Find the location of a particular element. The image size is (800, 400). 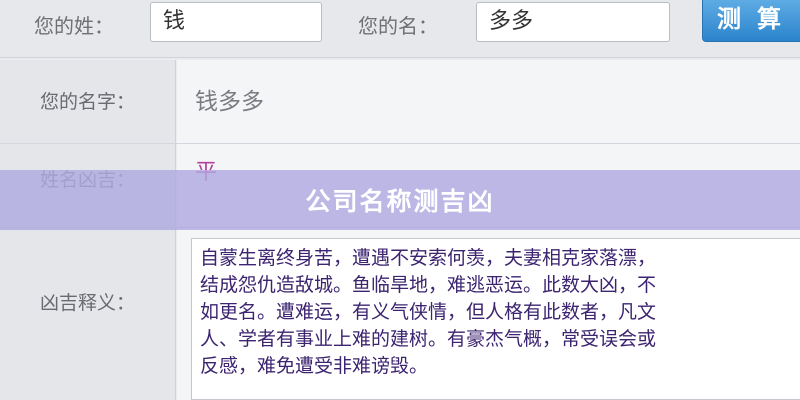

meaning-line: 自蒙生离终身苦，遭遇不安索何羡，夫妻相克家落漂， is located at coordinates (428, 258).